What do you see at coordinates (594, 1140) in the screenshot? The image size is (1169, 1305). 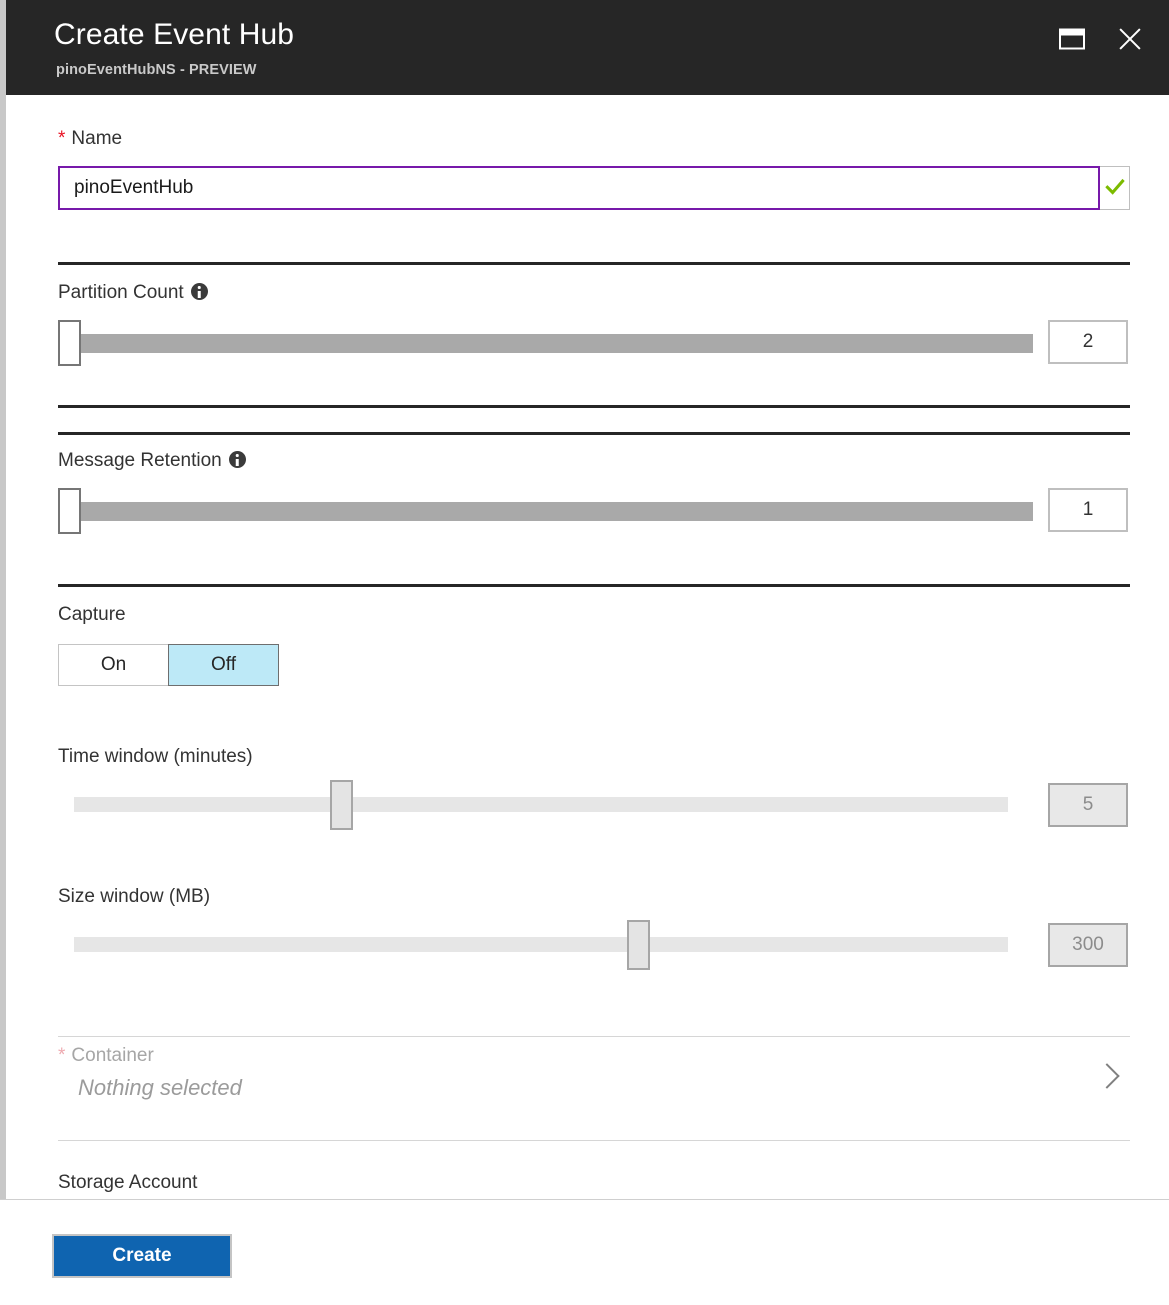 I see `row-divider` at bounding box center [594, 1140].